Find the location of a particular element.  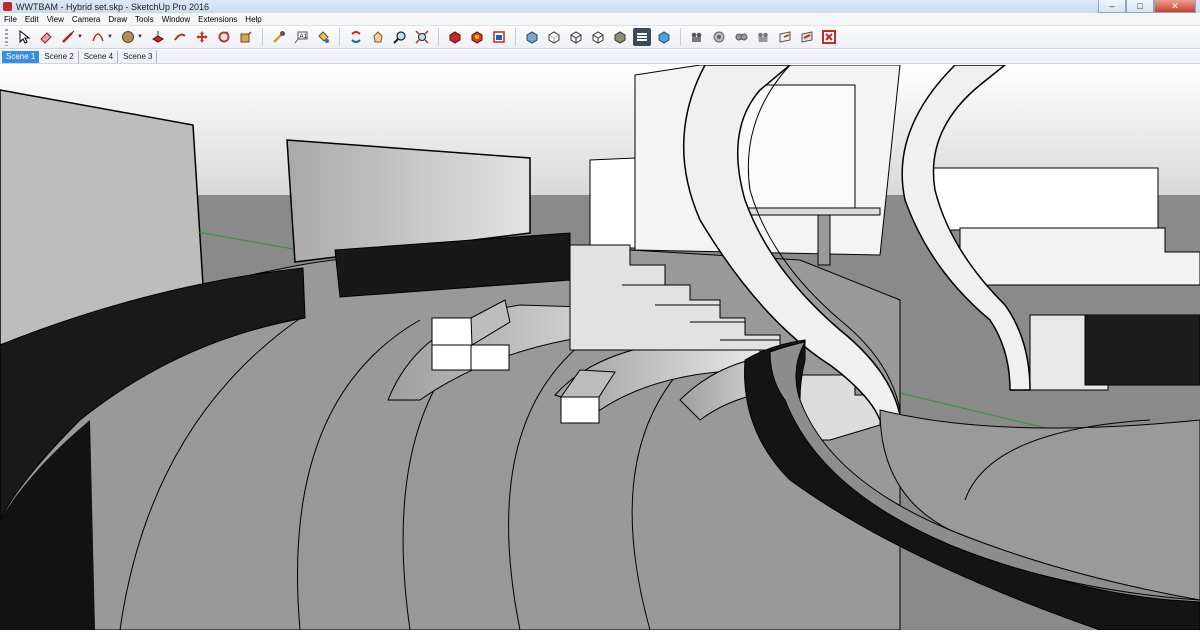

menu-camera: Camera is located at coordinates (86, 19).